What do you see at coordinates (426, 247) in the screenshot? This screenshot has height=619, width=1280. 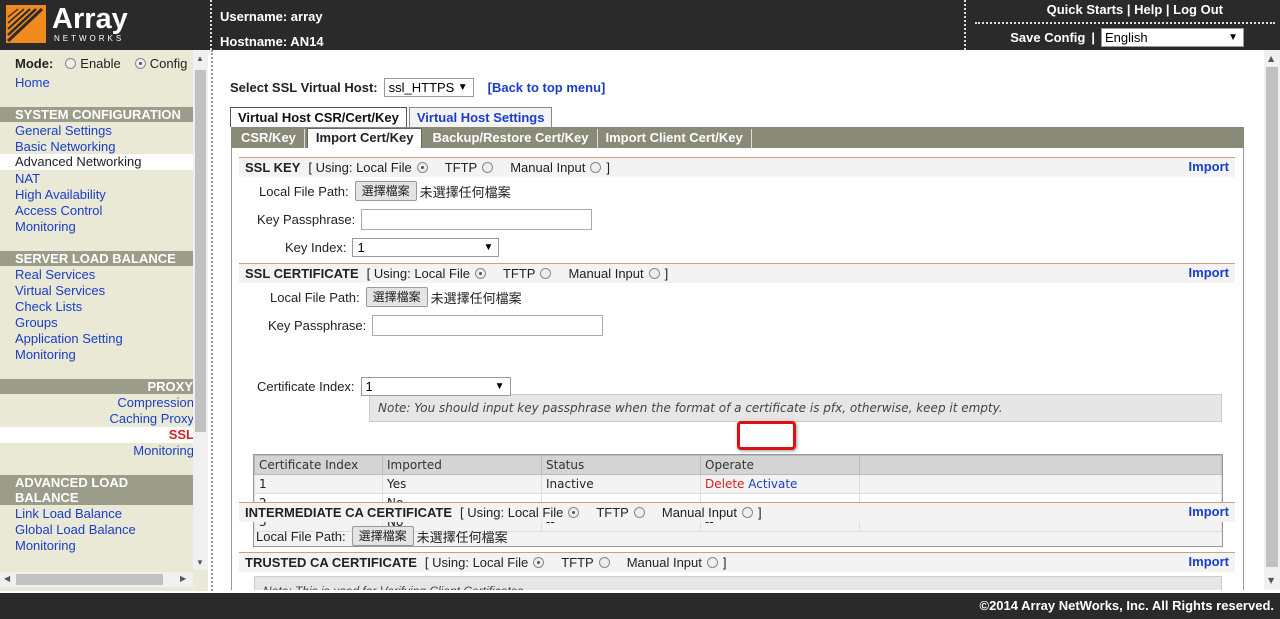 I see `key-index-select: 1 ▼` at bounding box center [426, 247].